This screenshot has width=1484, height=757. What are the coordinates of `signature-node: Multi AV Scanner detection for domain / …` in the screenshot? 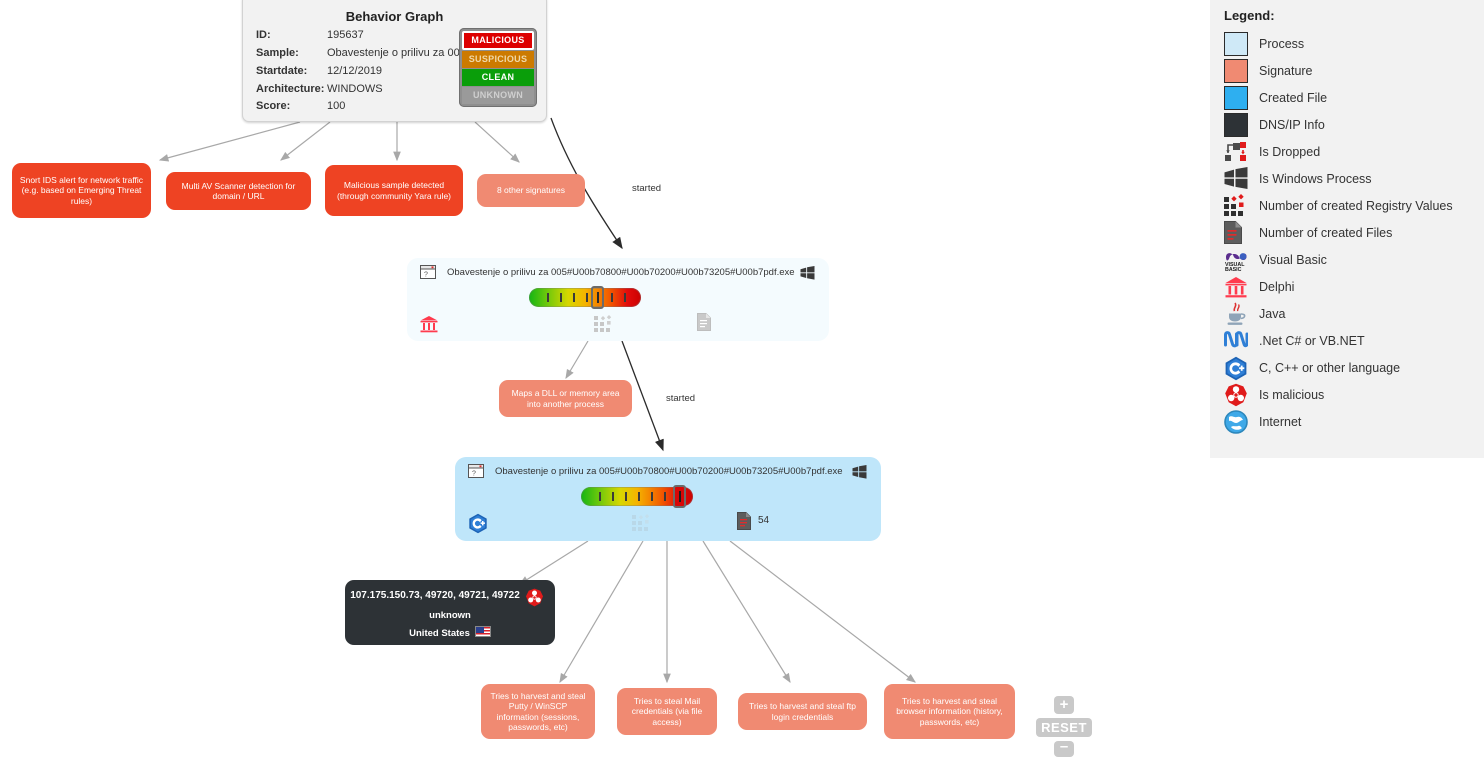 It's located at (238, 191).